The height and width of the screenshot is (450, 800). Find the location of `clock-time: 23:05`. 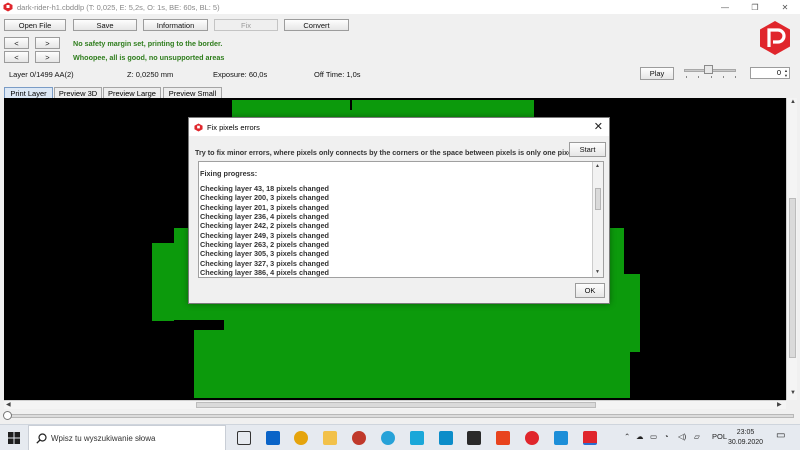

clock-time: 23:05 is located at coordinates (745, 432).